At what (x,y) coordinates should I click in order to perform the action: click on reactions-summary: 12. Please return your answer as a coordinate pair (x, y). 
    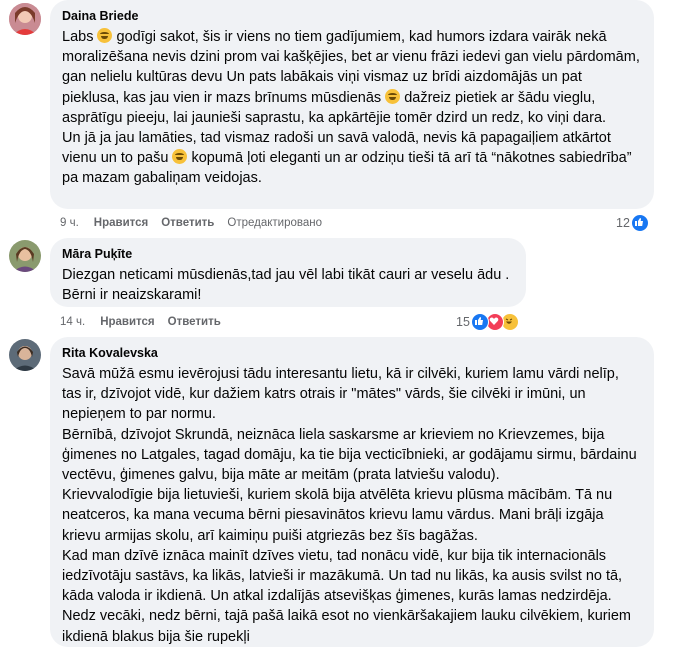
    Looking at the image, I should click on (632, 223).